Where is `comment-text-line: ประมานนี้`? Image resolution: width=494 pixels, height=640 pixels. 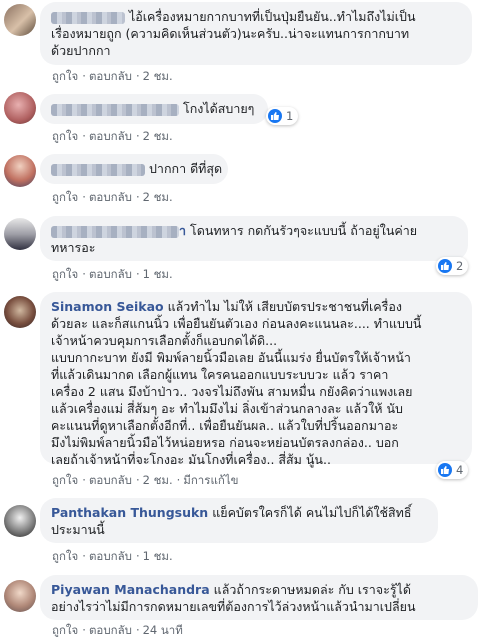
comment-text-line: ประมานนี้ is located at coordinates (78, 529).